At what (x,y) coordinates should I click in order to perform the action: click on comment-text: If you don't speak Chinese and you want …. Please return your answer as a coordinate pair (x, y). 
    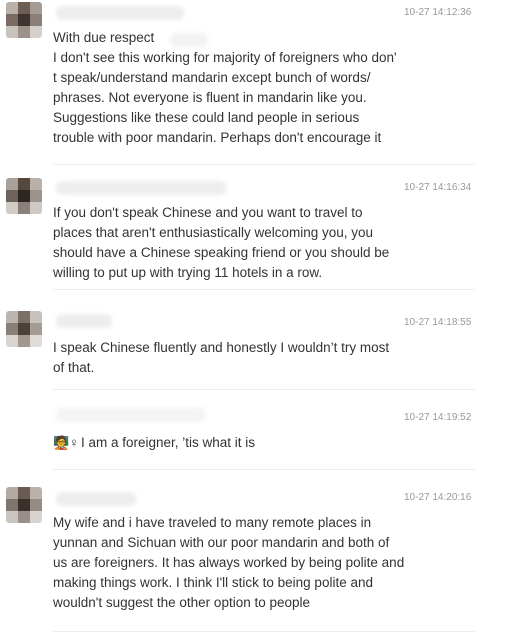
    Looking at the image, I should click on (221, 242).